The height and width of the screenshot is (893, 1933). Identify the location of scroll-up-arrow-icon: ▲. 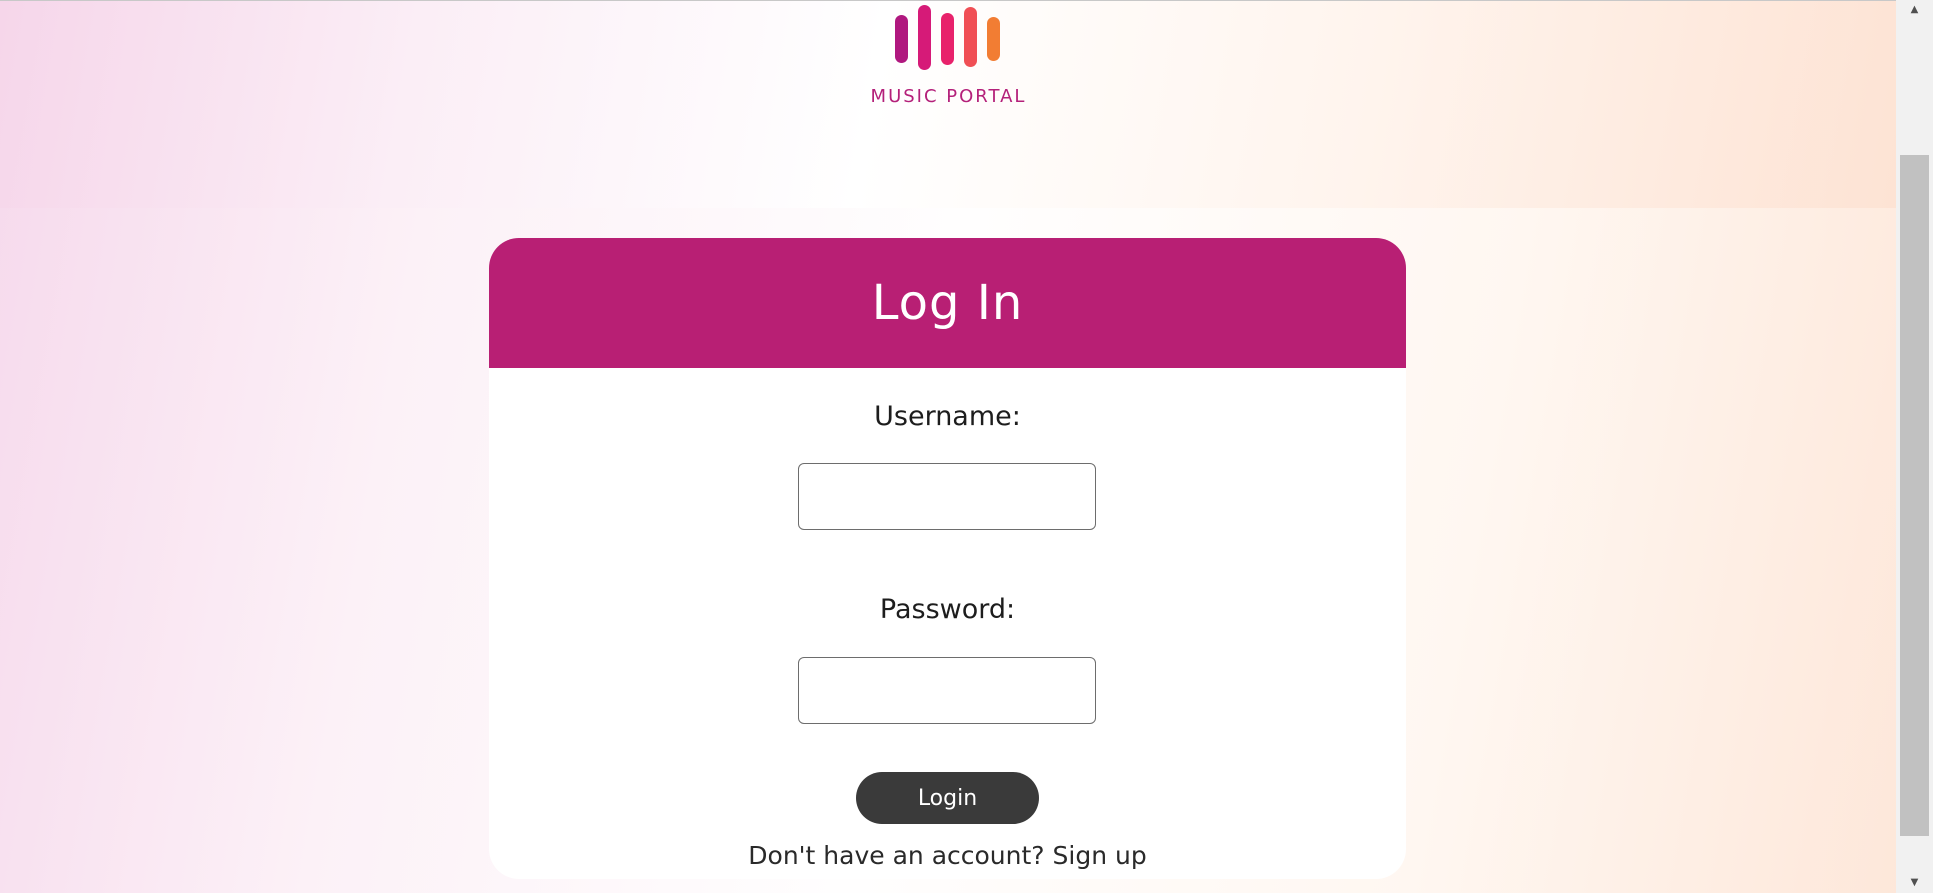
(1914, 10).